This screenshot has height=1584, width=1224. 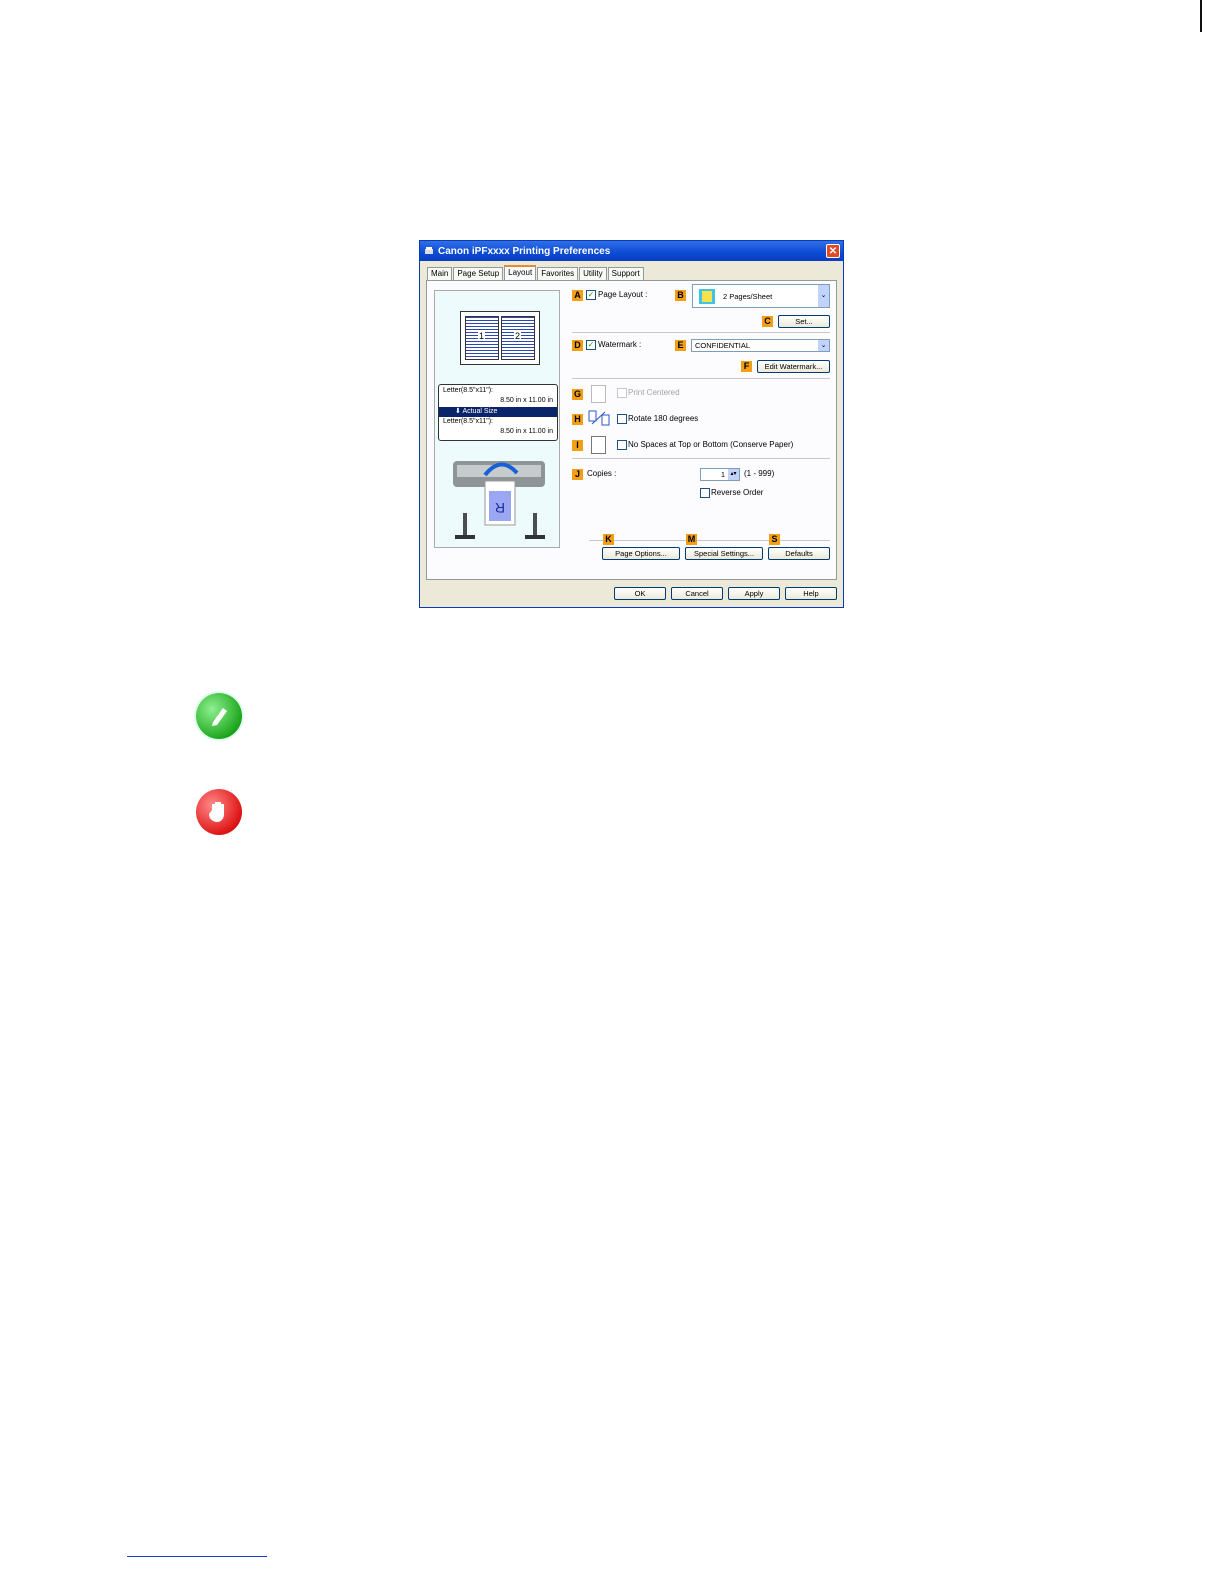 What do you see at coordinates (219, 812) in the screenshot?
I see `stop-hand-icon` at bounding box center [219, 812].